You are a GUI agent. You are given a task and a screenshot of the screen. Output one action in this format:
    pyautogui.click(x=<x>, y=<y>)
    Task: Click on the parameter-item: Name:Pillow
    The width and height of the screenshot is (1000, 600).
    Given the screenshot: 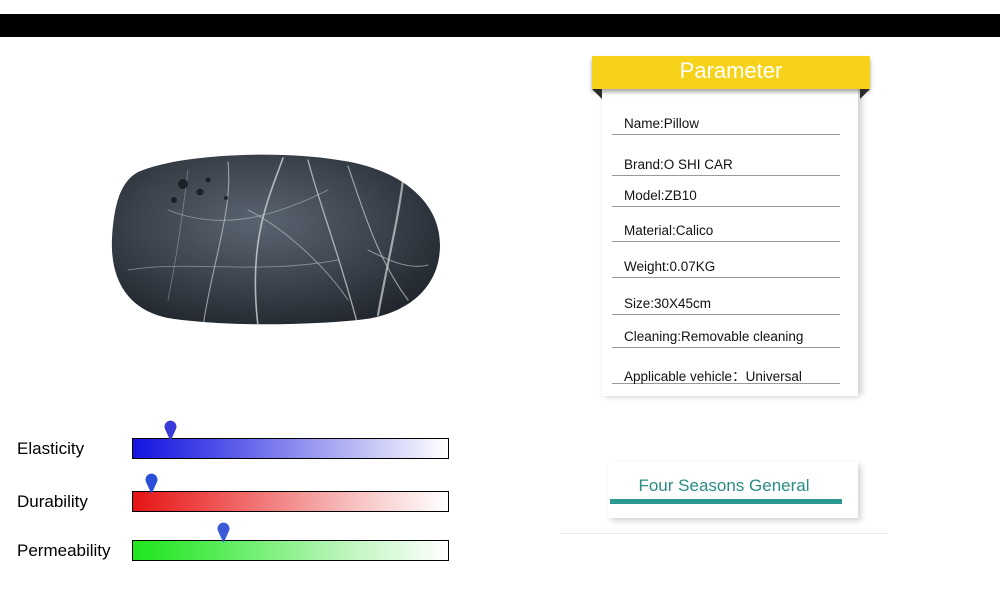 What is the action you would take?
    pyautogui.click(x=726, y=123)
    